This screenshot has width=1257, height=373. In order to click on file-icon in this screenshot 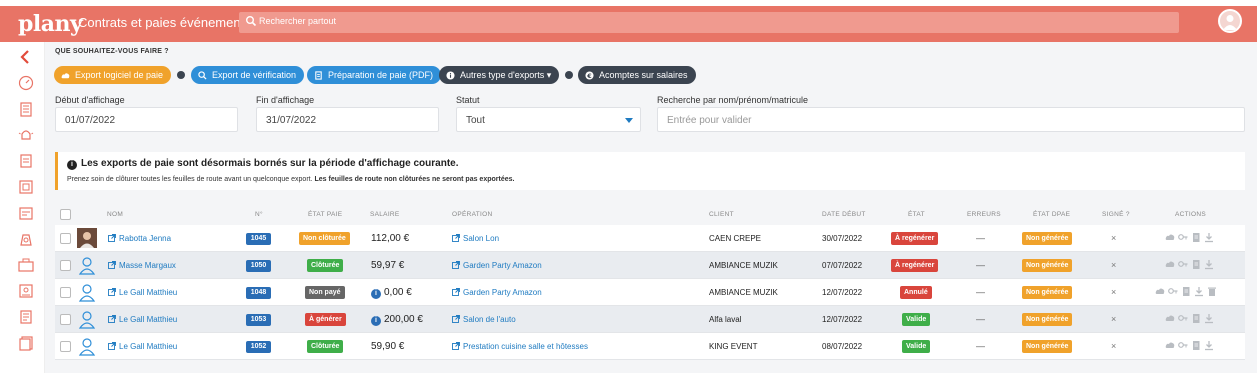, I will do `click(26, 343)`.